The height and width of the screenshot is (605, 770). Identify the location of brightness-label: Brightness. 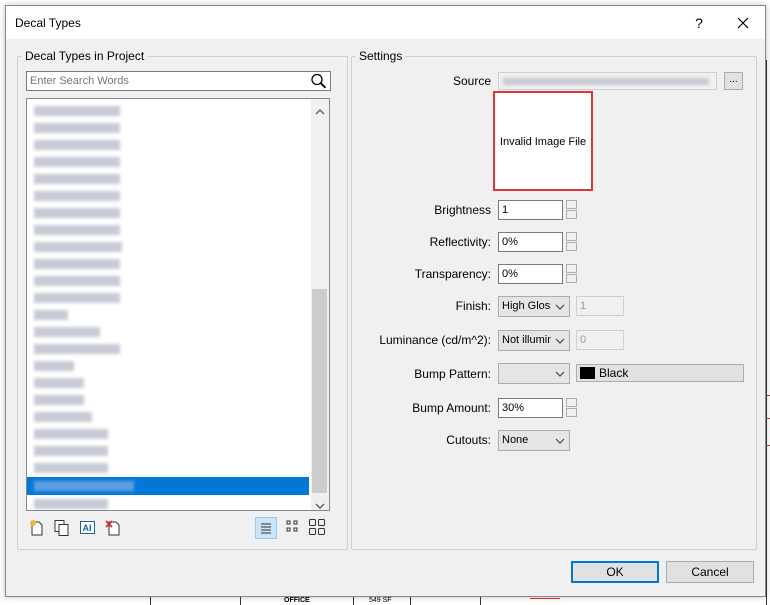
(462, 210).